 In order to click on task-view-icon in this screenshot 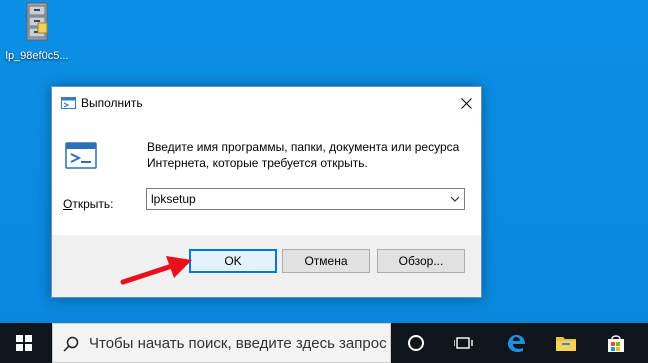, I will do `click(463, 343)`.